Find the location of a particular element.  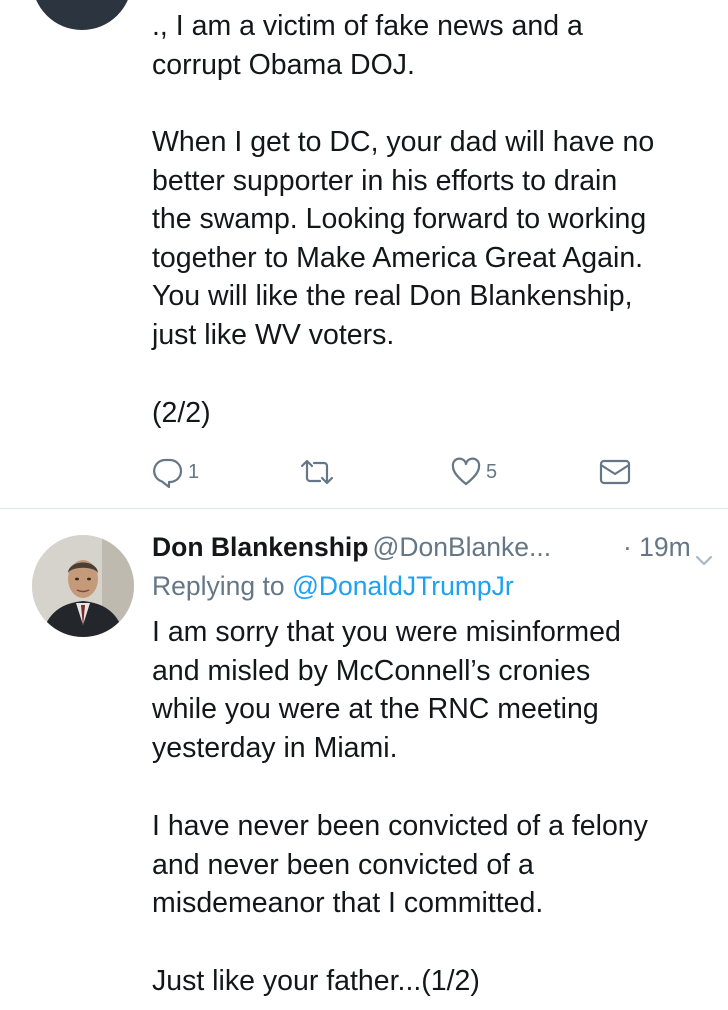

tweet-actions: 1 5 is located at coordinates (392, 472).